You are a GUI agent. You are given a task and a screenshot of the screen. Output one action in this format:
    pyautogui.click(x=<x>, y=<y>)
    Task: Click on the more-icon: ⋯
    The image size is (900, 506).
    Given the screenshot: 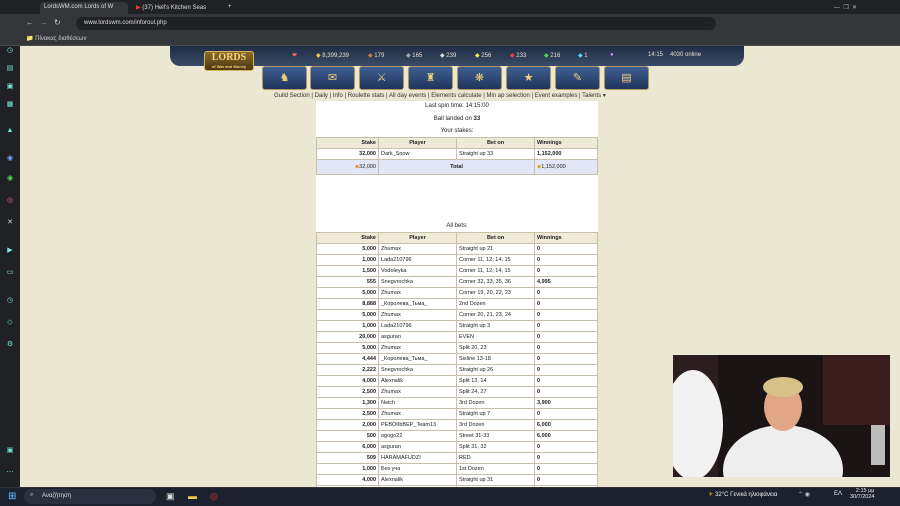 What is the action you would take?
    pyautogui.click(x=10, y=473)
    